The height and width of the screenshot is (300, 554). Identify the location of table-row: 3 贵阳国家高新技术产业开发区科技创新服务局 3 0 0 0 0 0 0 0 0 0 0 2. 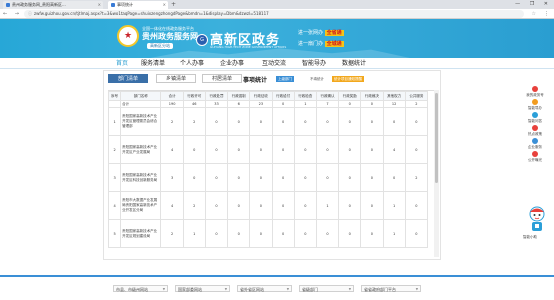
(268, 177).